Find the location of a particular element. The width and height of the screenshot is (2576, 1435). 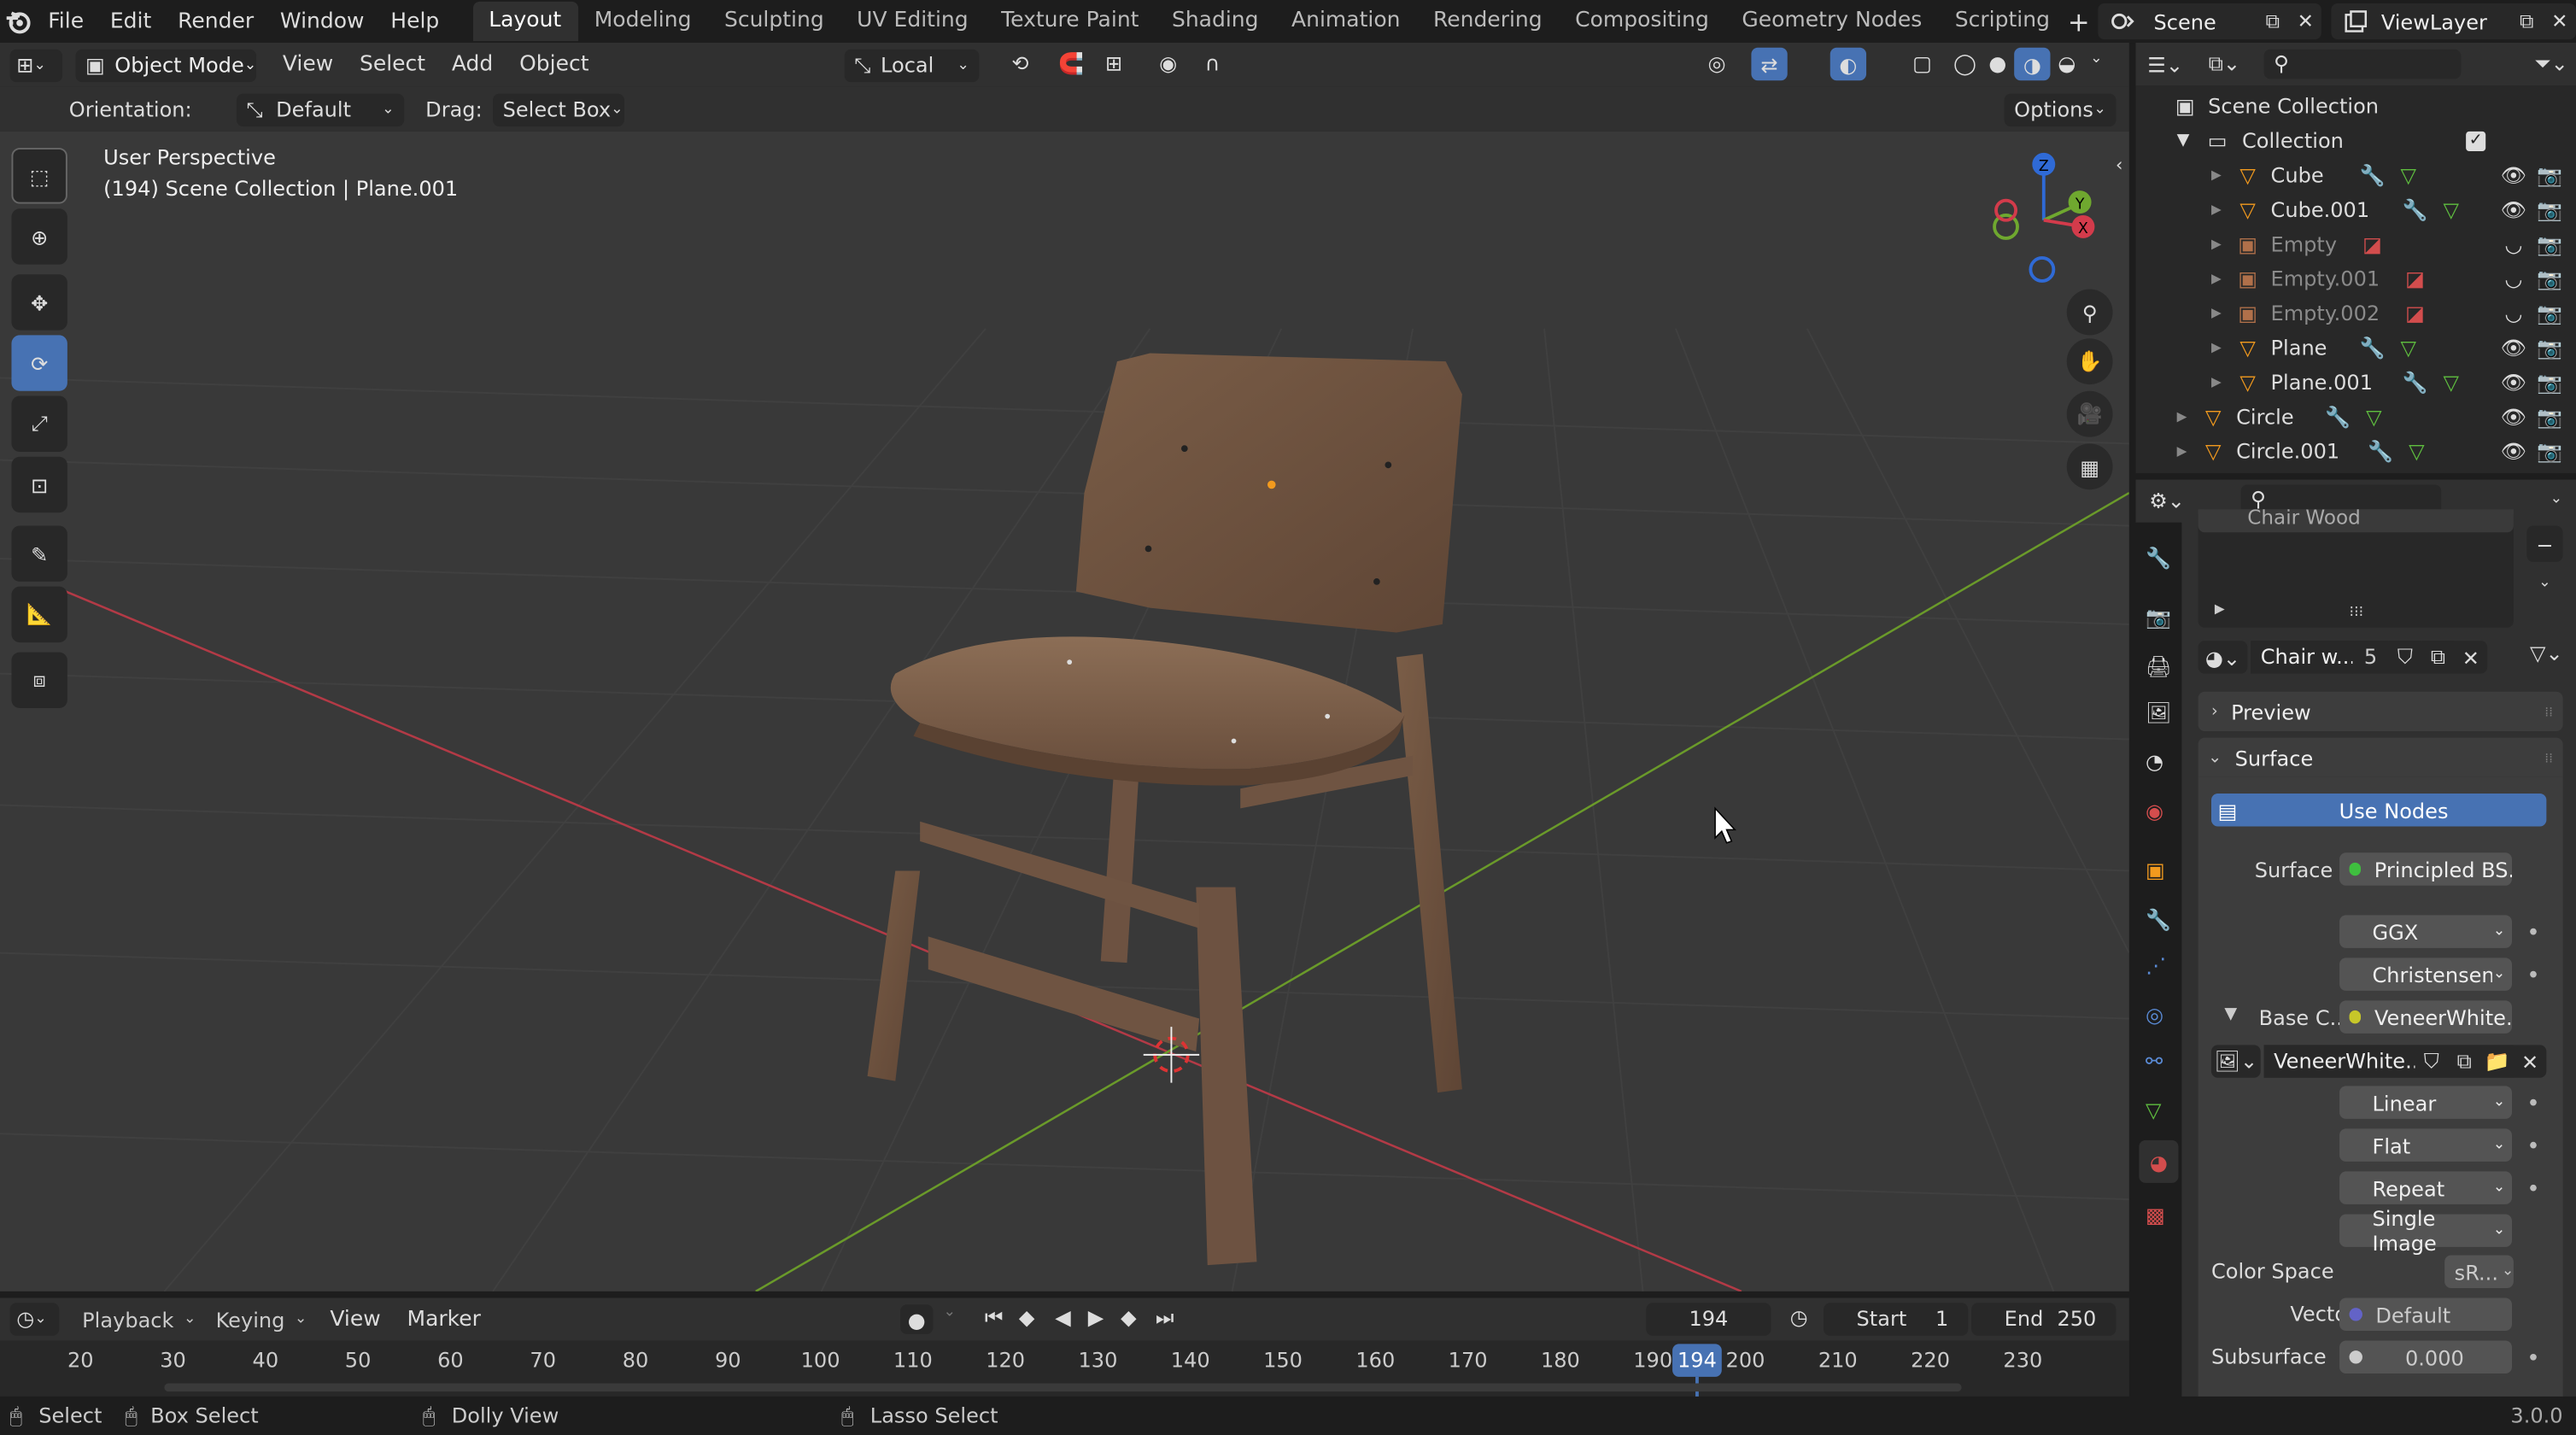

material-browse-icon: ◕⌄ is located at coordinates (2223, 657).